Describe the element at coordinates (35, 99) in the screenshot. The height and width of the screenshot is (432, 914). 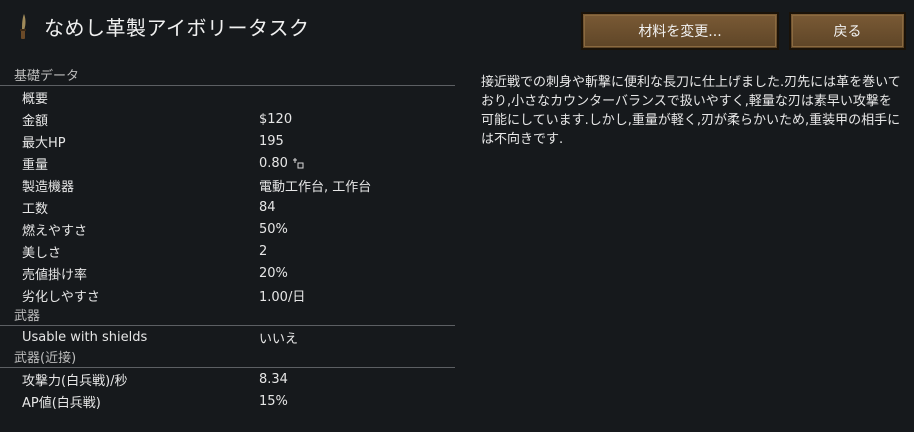
I see `stat-label: 概要` at that location.